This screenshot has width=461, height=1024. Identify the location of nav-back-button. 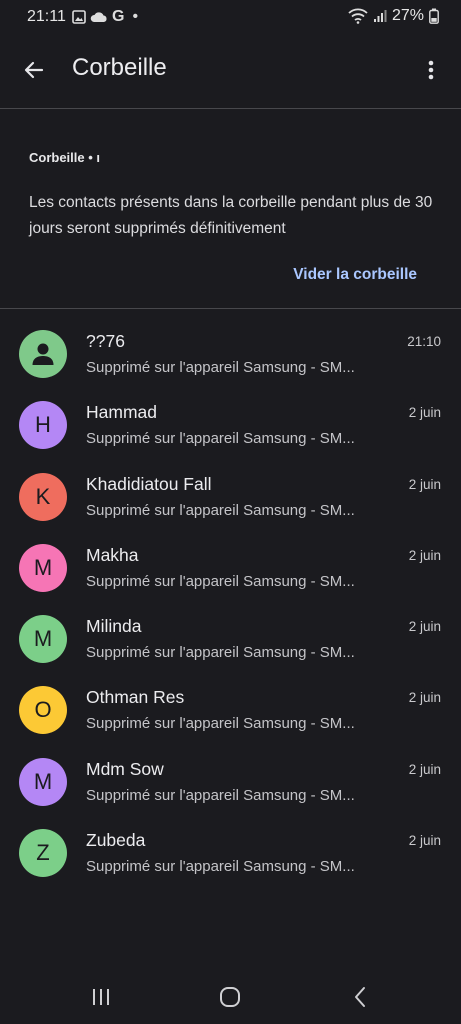
(360, 997).